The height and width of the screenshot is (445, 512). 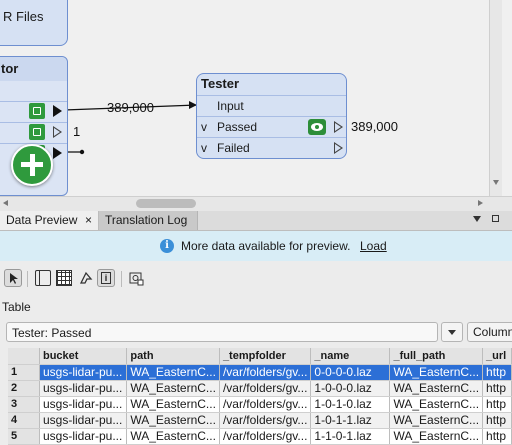 What do you see at coordinates (43, 278) in the screenshot?
I see `panel-icon` at bounding box center [43, 278].